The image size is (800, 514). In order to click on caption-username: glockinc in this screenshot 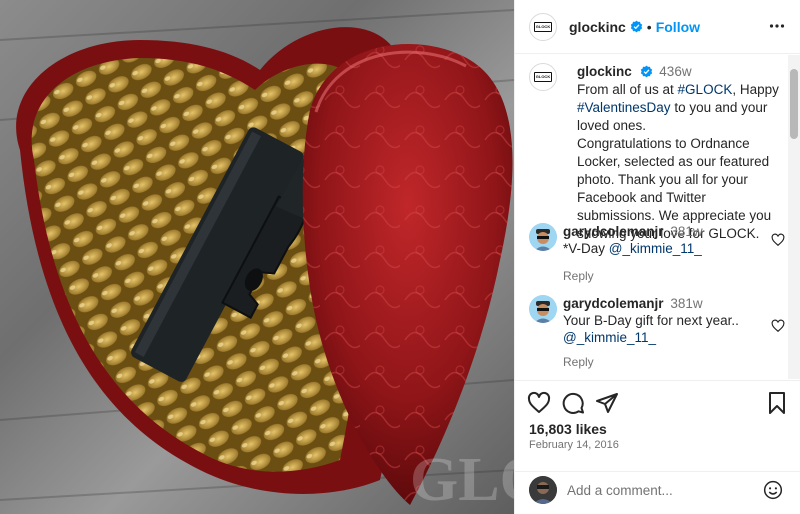, I will do `click(604, 71)`.